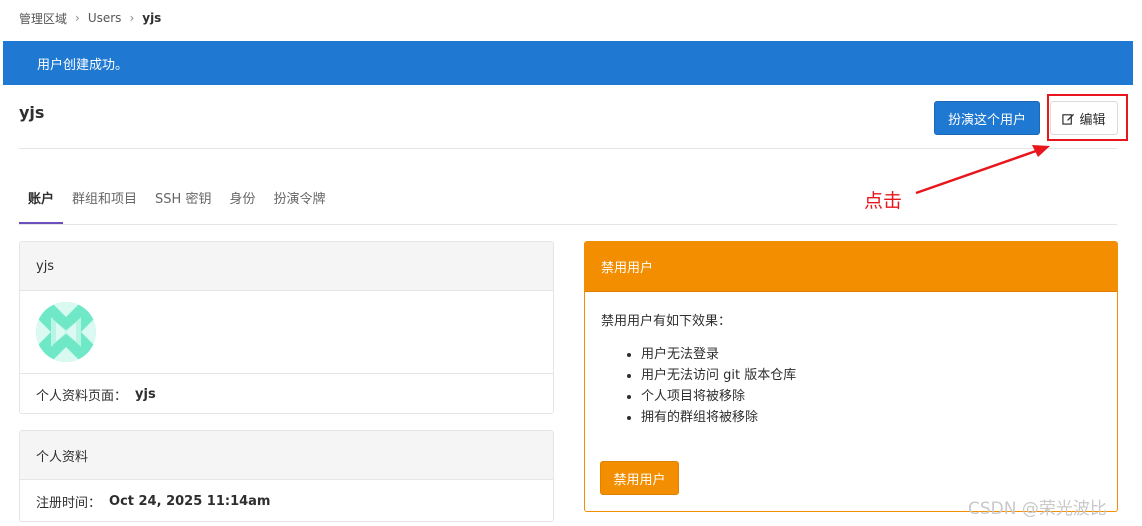 Image resolution: width=1142 pixels, height=526 pixels. Describe the element at coordinates (871, 396) in the screenshot. I see `list-item: 个人项目将被移除` at that location.